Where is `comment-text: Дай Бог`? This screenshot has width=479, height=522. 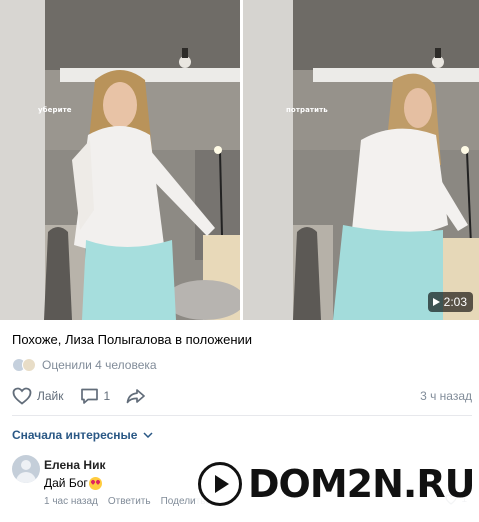
comment-text: Дай Бог is located at coordinates (73, 483).